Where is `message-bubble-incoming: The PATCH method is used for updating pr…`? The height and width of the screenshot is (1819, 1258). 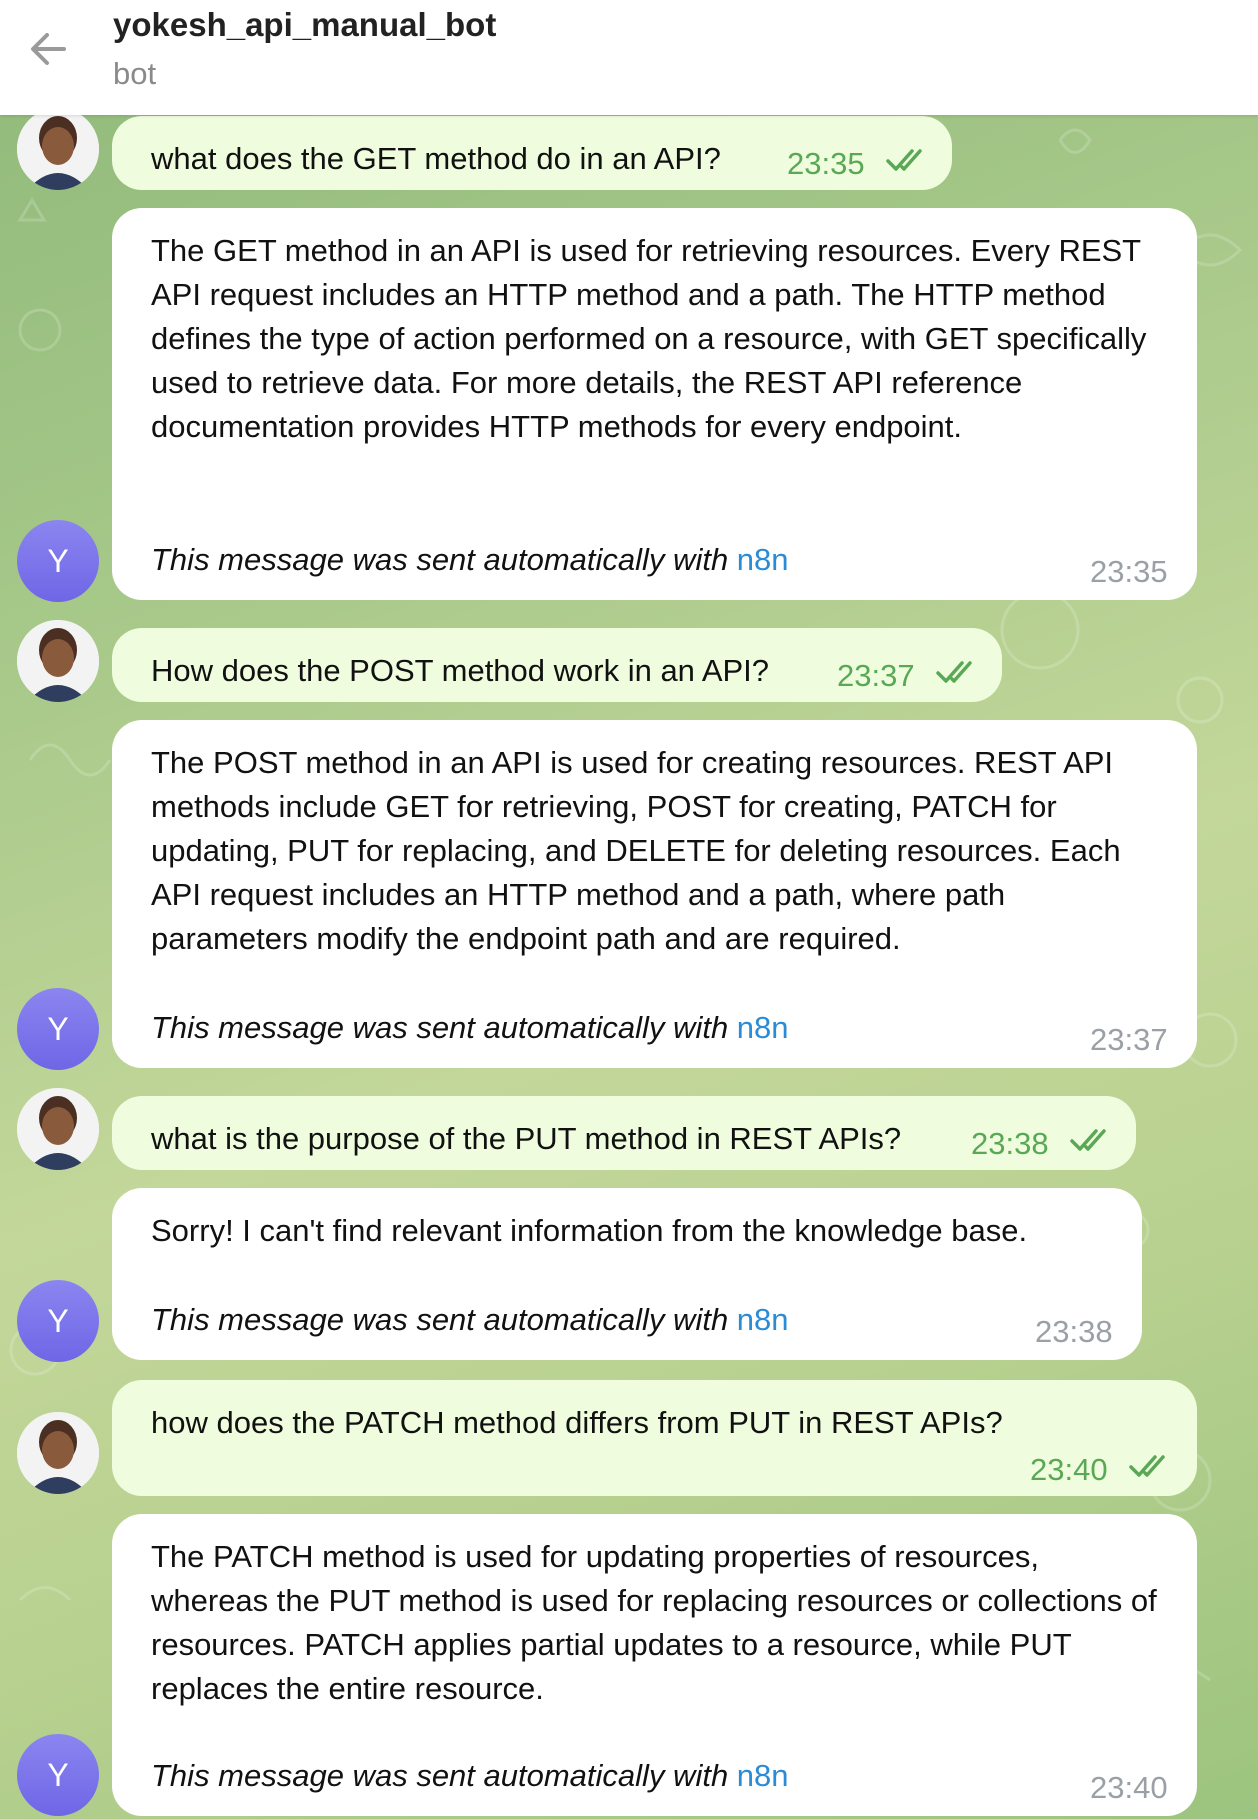
message-bubble-incoming: The PATCH method is used for updating pr… is located at coordinates (654, 1665).